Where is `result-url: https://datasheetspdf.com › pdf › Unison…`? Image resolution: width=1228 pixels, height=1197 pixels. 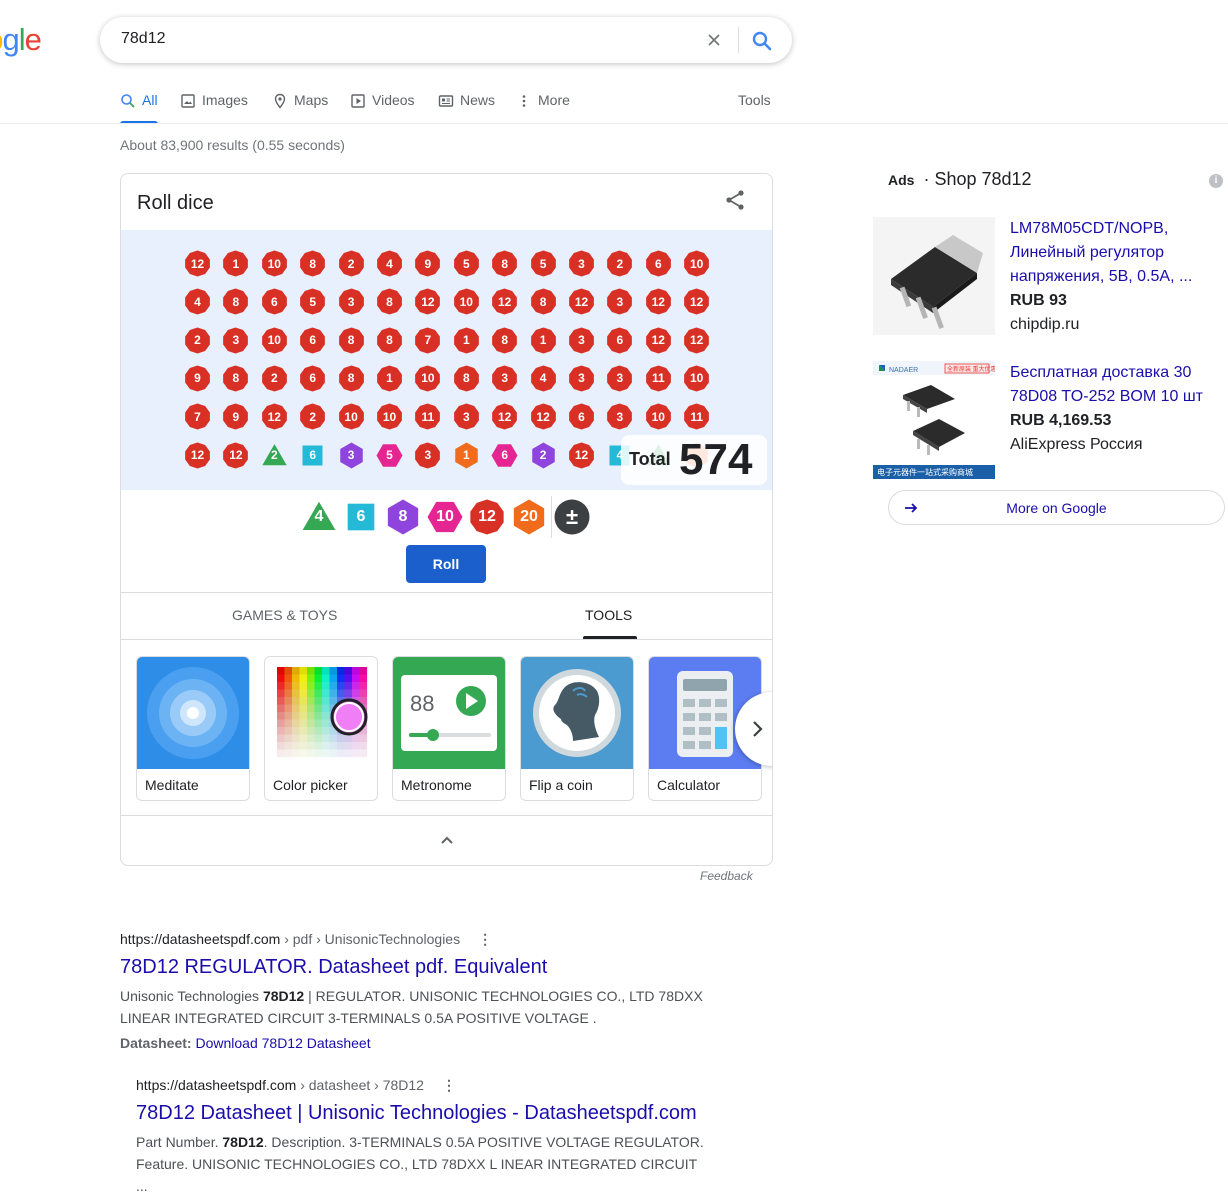 result-url: https://datasheetspdf.com › pdf › Unison… is located at coordinates (420, 939).